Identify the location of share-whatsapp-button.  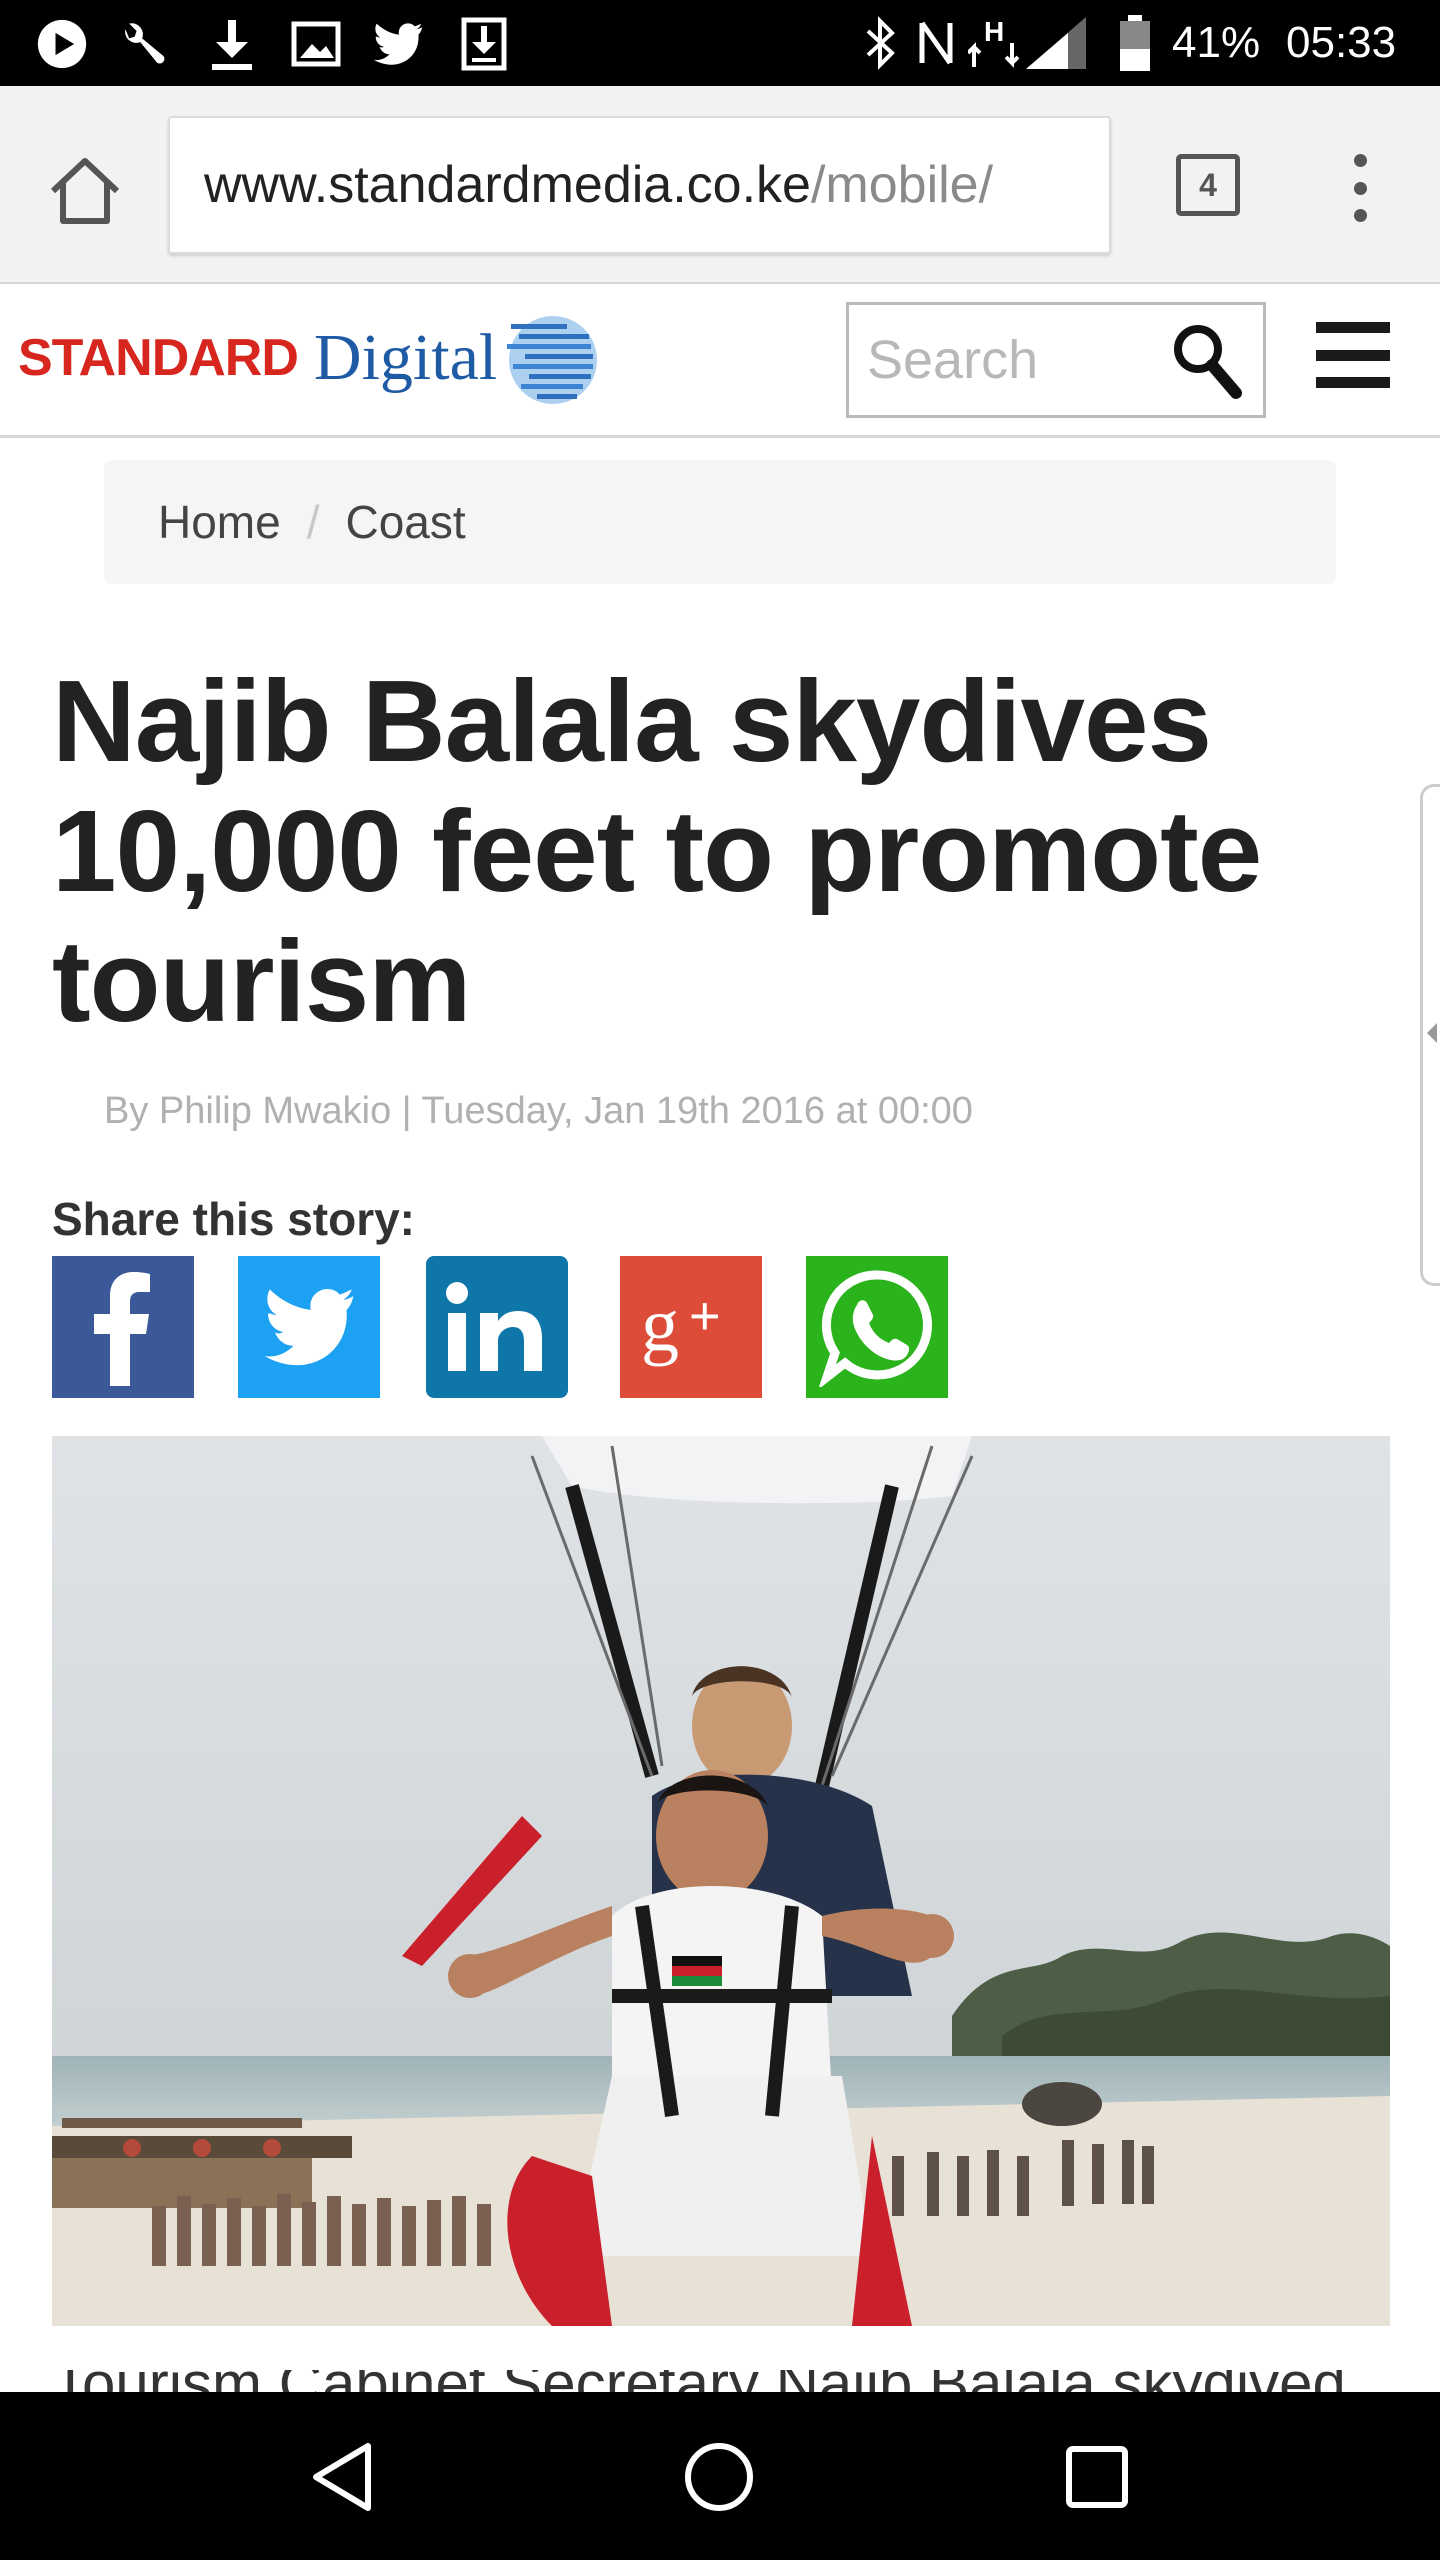
(877, 1327).